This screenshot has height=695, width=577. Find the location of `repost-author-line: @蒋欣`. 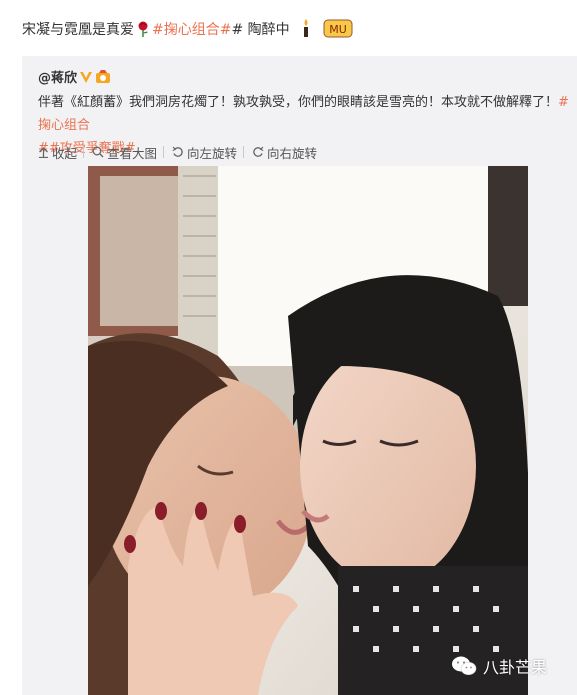

repost-author-line: @蒋欣 is located at coordinates (74, 76).